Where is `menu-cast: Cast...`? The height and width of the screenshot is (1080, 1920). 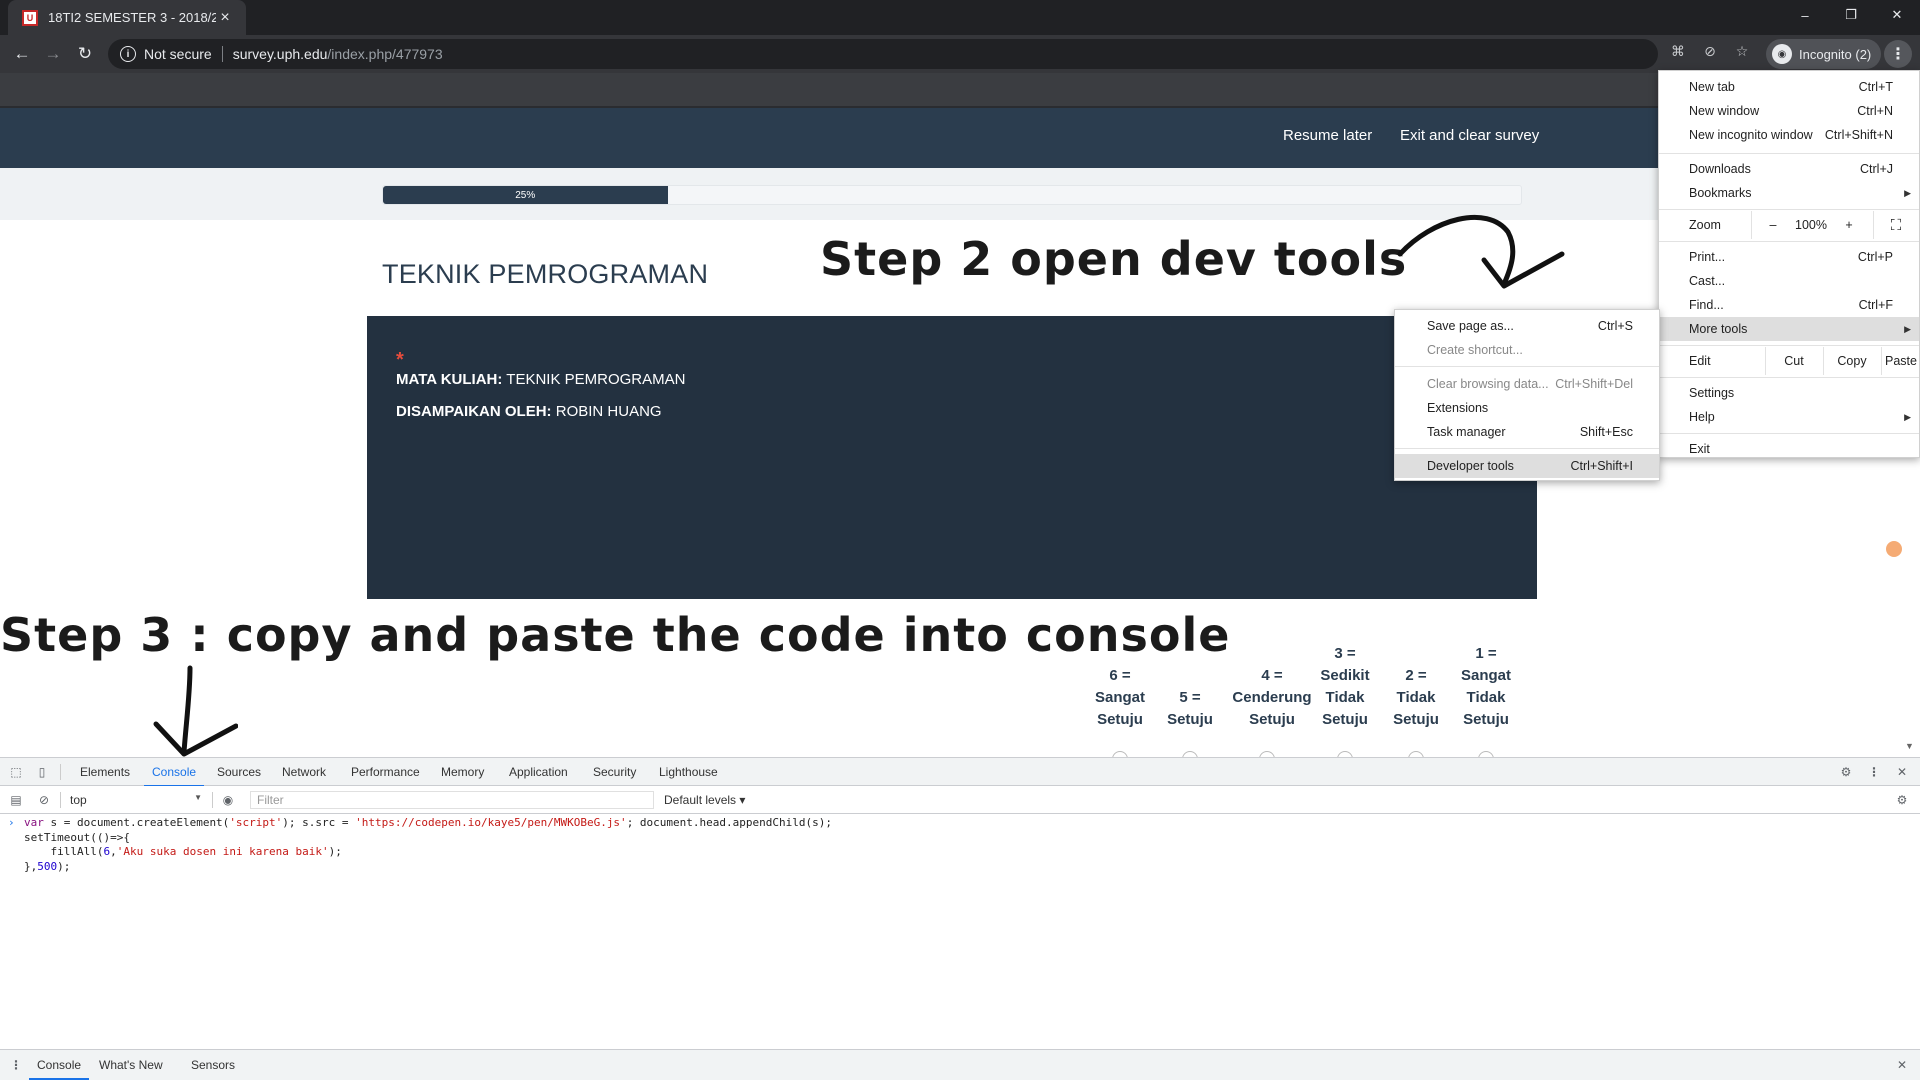
menu-cast: Cast... is located at coordinates (1789, 281).